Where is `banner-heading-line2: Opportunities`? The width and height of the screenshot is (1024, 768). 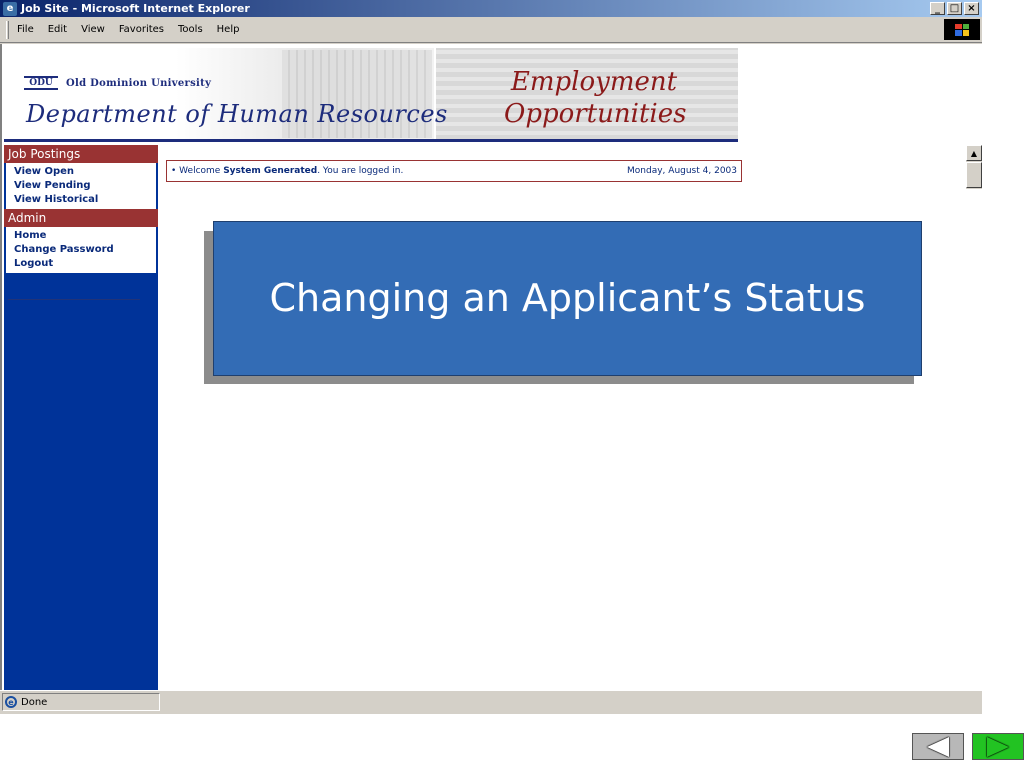 banner-heading-line2: Opportunities is located at coordinates (595, 114).